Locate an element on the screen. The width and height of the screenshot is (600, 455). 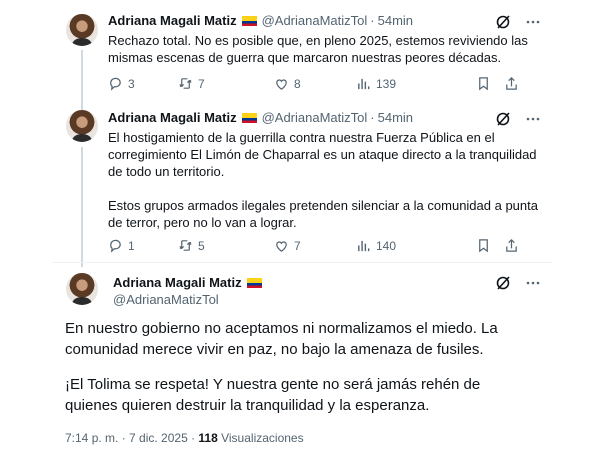
main-author: Adriana Magali Matiz is located at coordinates (190, 282).